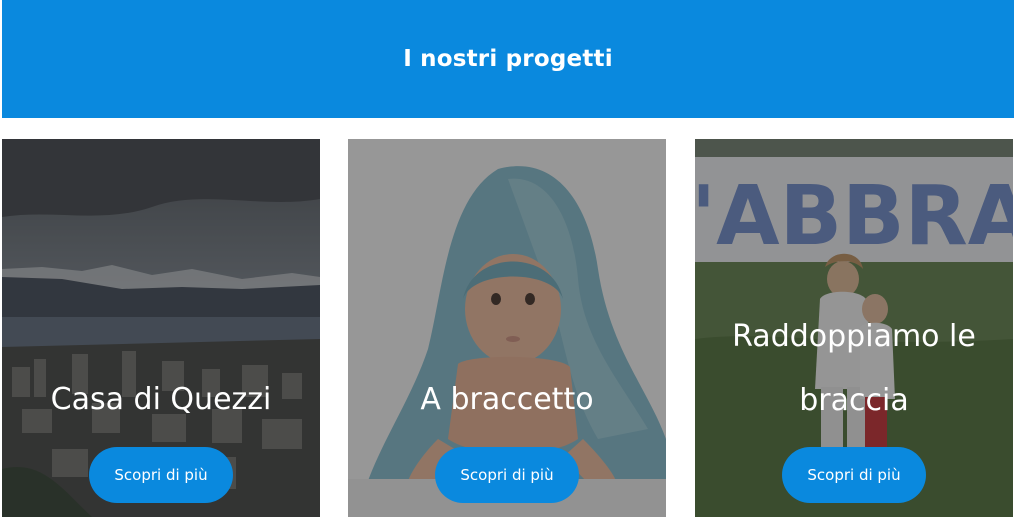 The width and height of the screenshot is (1024, 521). I want to click on project-title: A braccetto, so click(507, 399).